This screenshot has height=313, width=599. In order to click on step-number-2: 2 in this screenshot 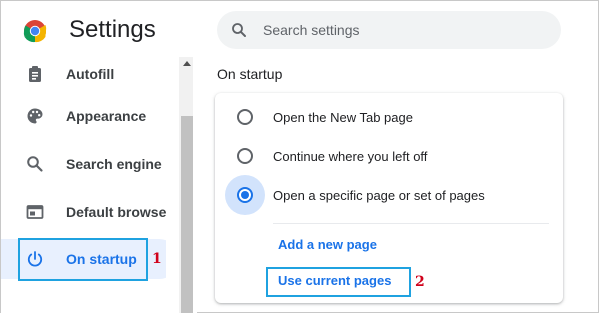, I will do `click(420, 282)`.